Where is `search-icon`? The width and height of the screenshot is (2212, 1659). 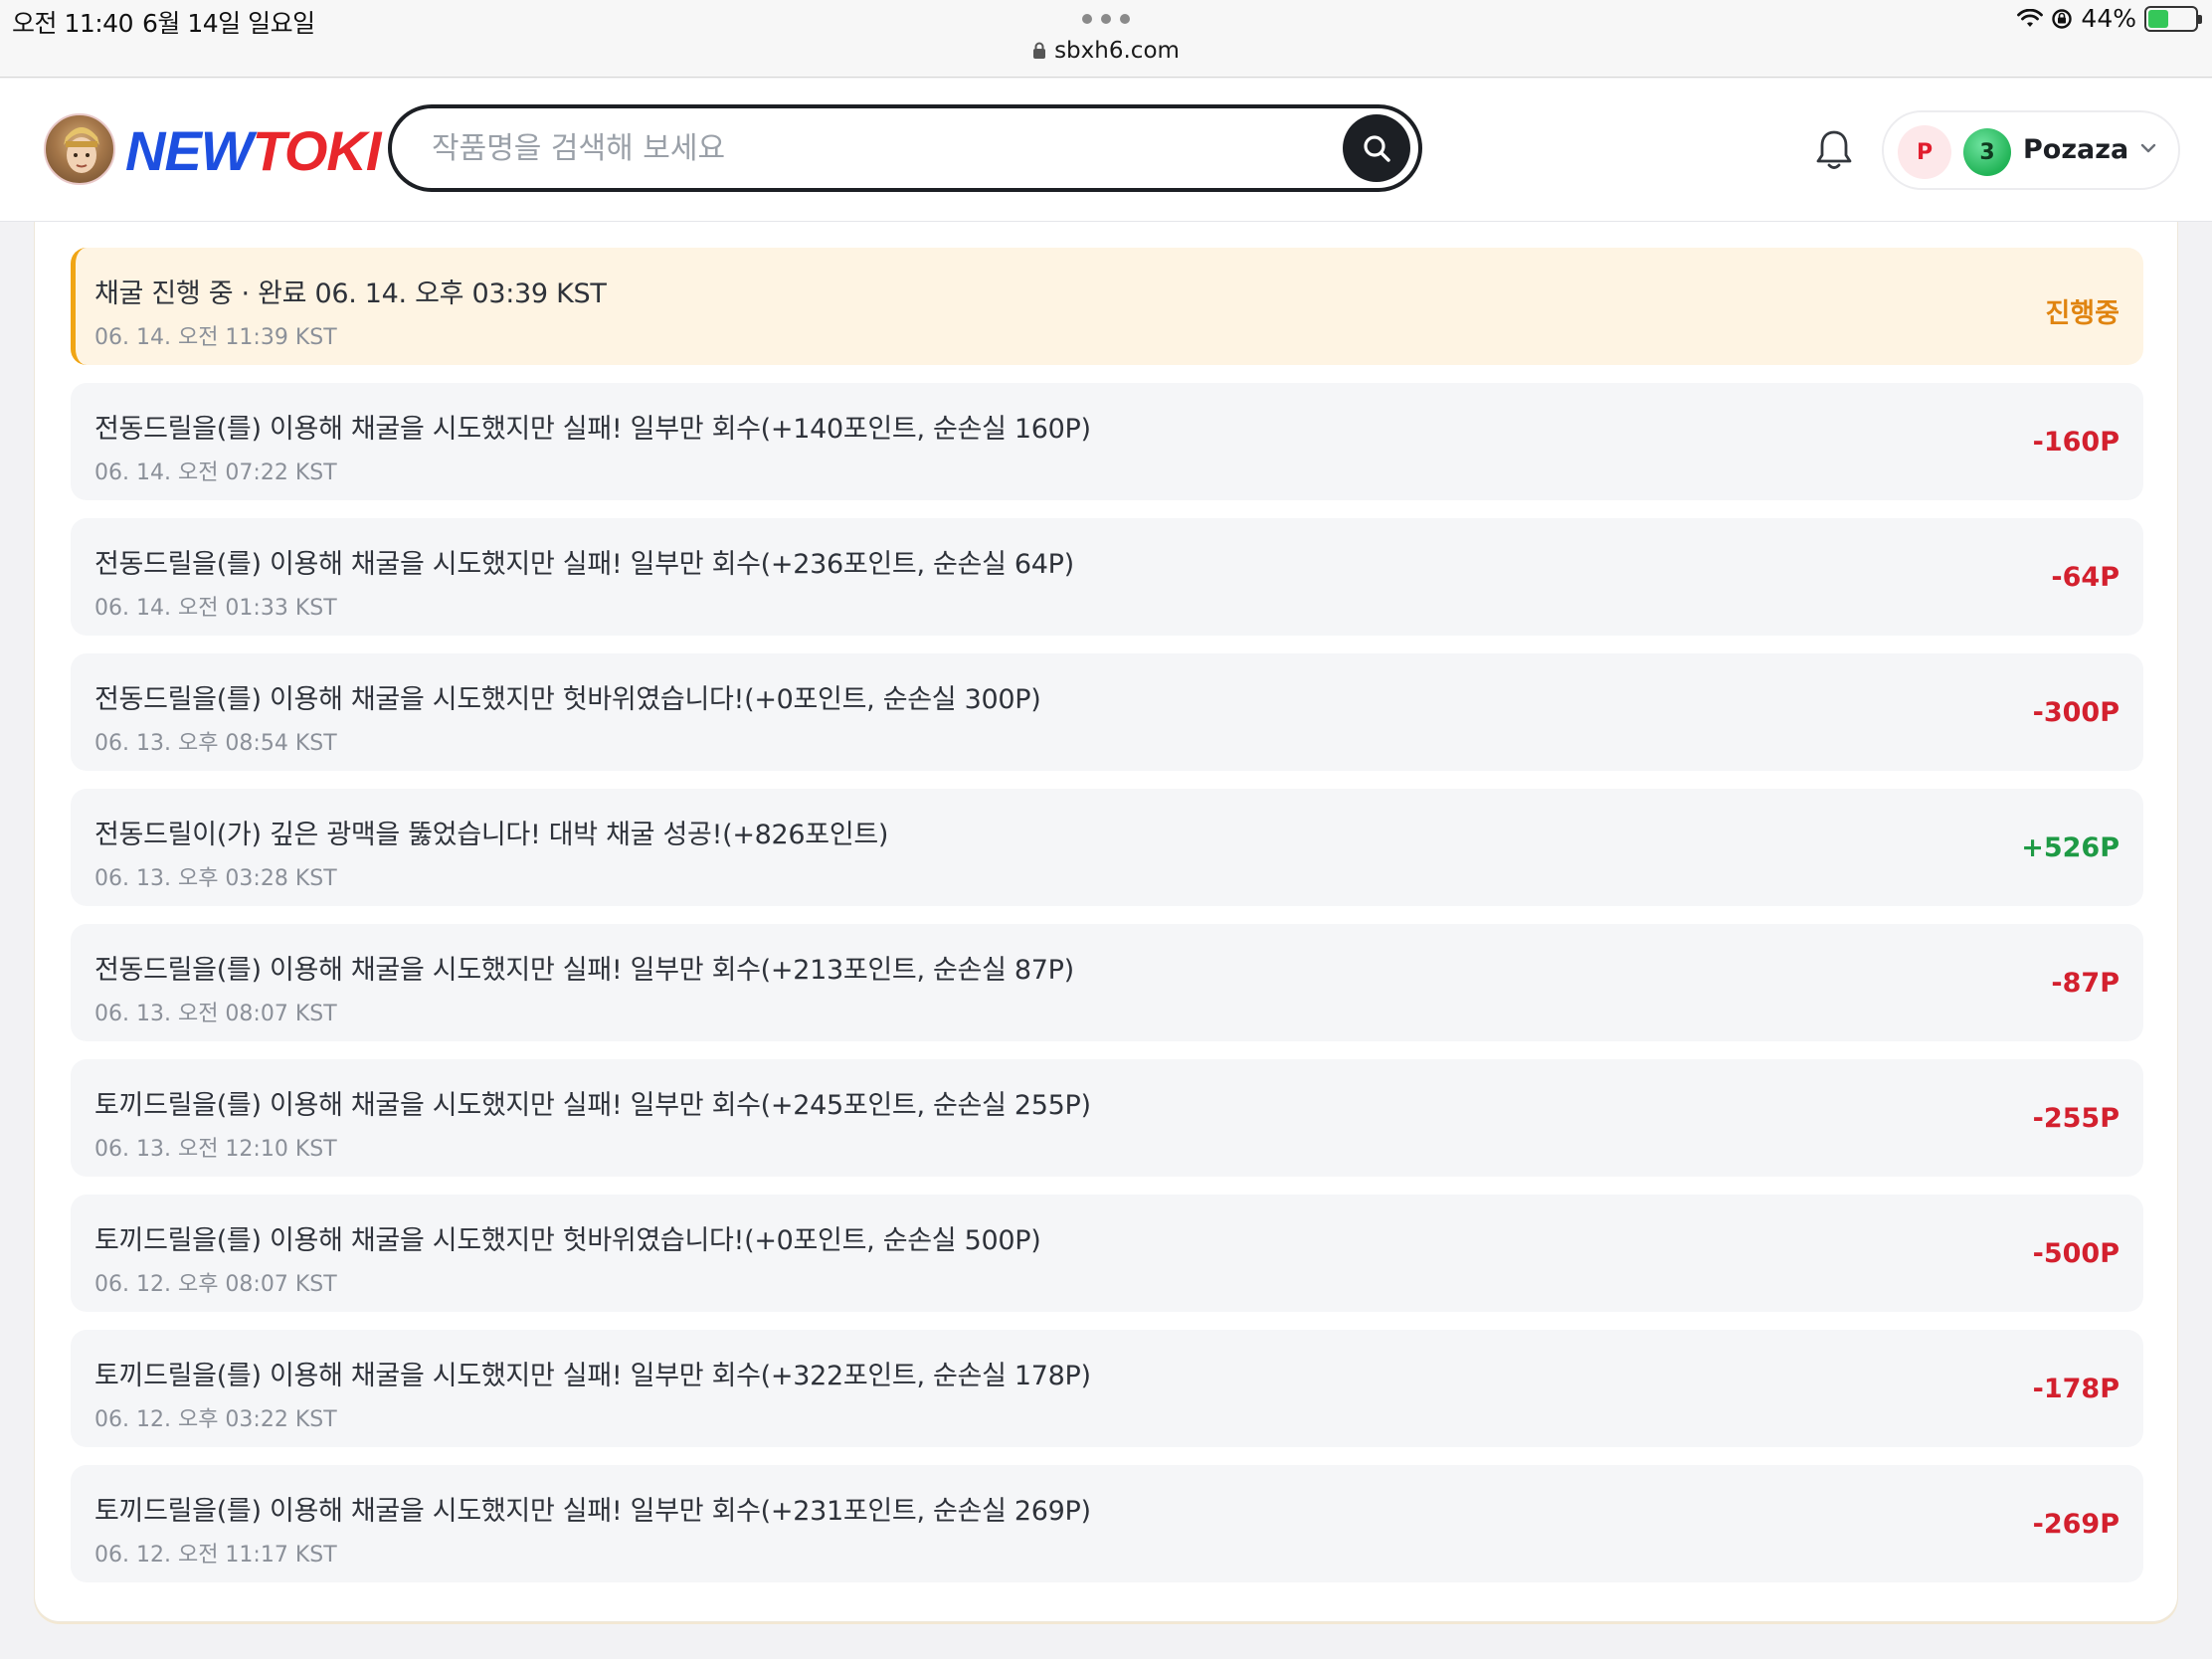
search-icon is located at coordinates (1377, 148).